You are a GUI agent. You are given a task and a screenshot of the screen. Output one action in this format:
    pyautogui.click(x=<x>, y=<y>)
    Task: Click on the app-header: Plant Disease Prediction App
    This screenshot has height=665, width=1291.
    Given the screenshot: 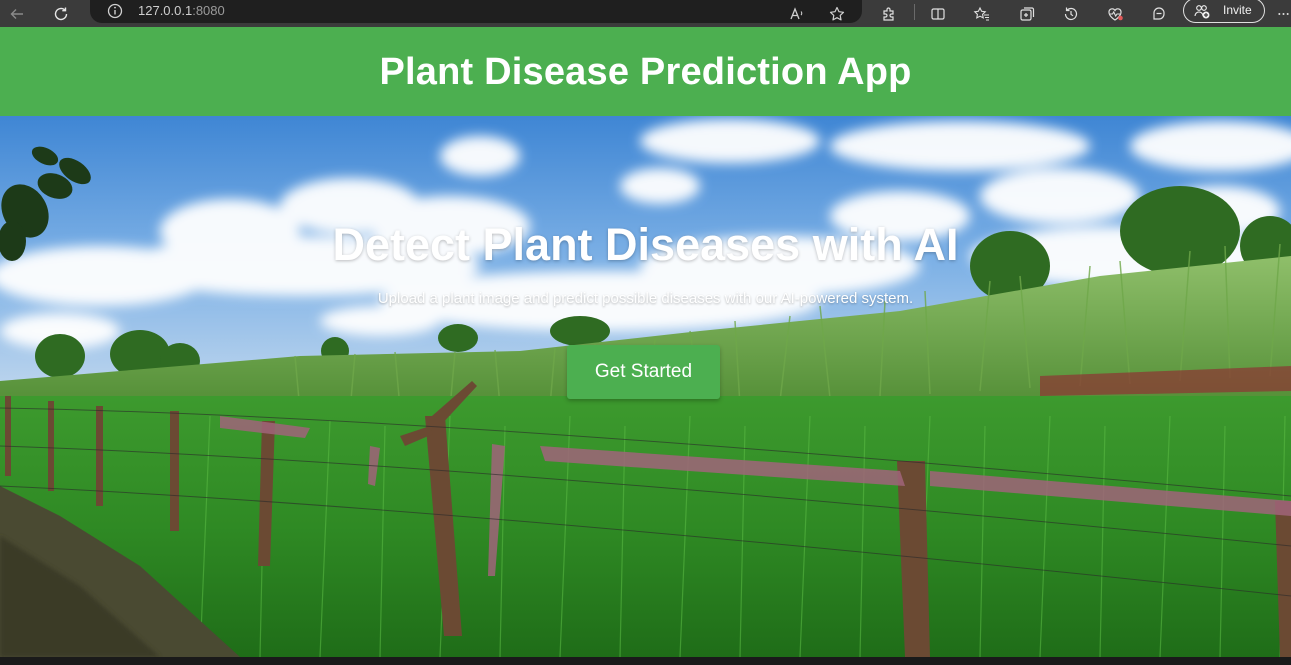 What is the action you would take?
    pyautogui.click(x=645, y=71)
    